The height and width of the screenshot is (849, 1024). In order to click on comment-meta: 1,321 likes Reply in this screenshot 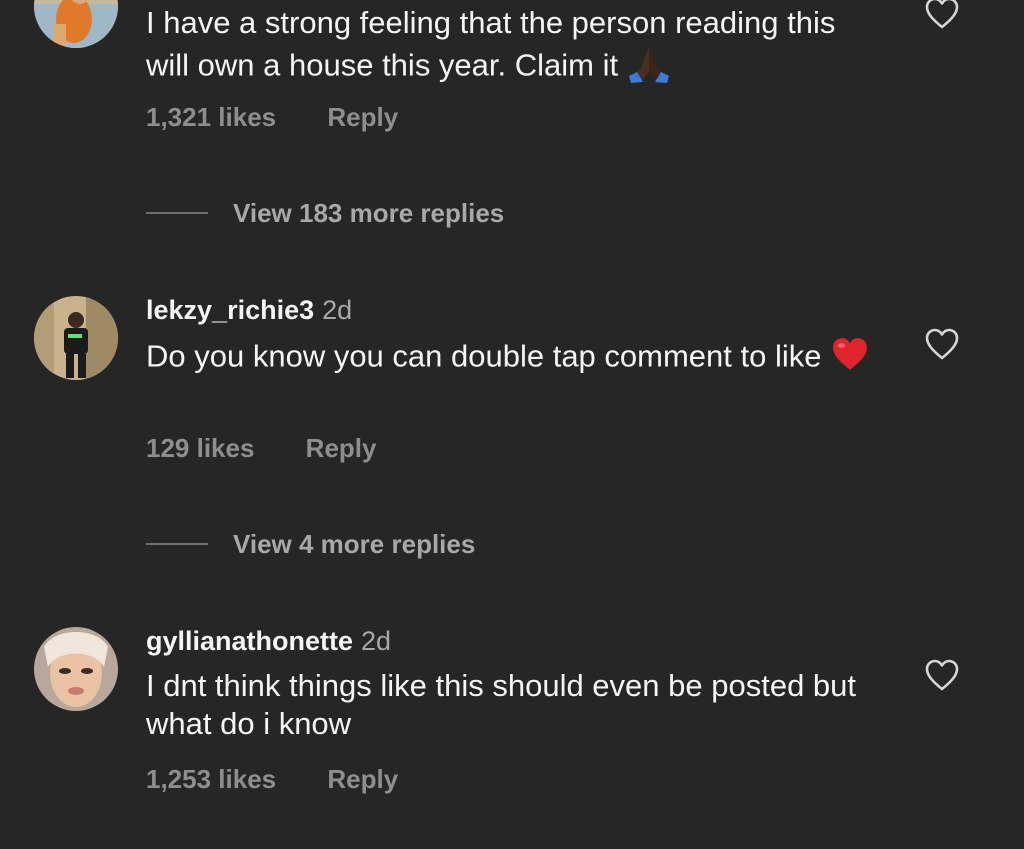, I will do `click(272, 117)`.